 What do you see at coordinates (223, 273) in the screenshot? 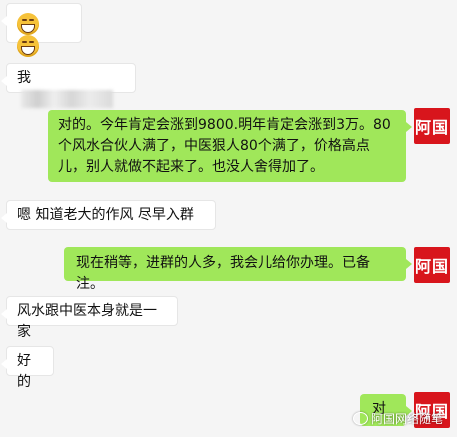
I see `message-text: 现在稍等，进群的人多，我会儿给你办理。已备注。` at bounding box center [223, 273].